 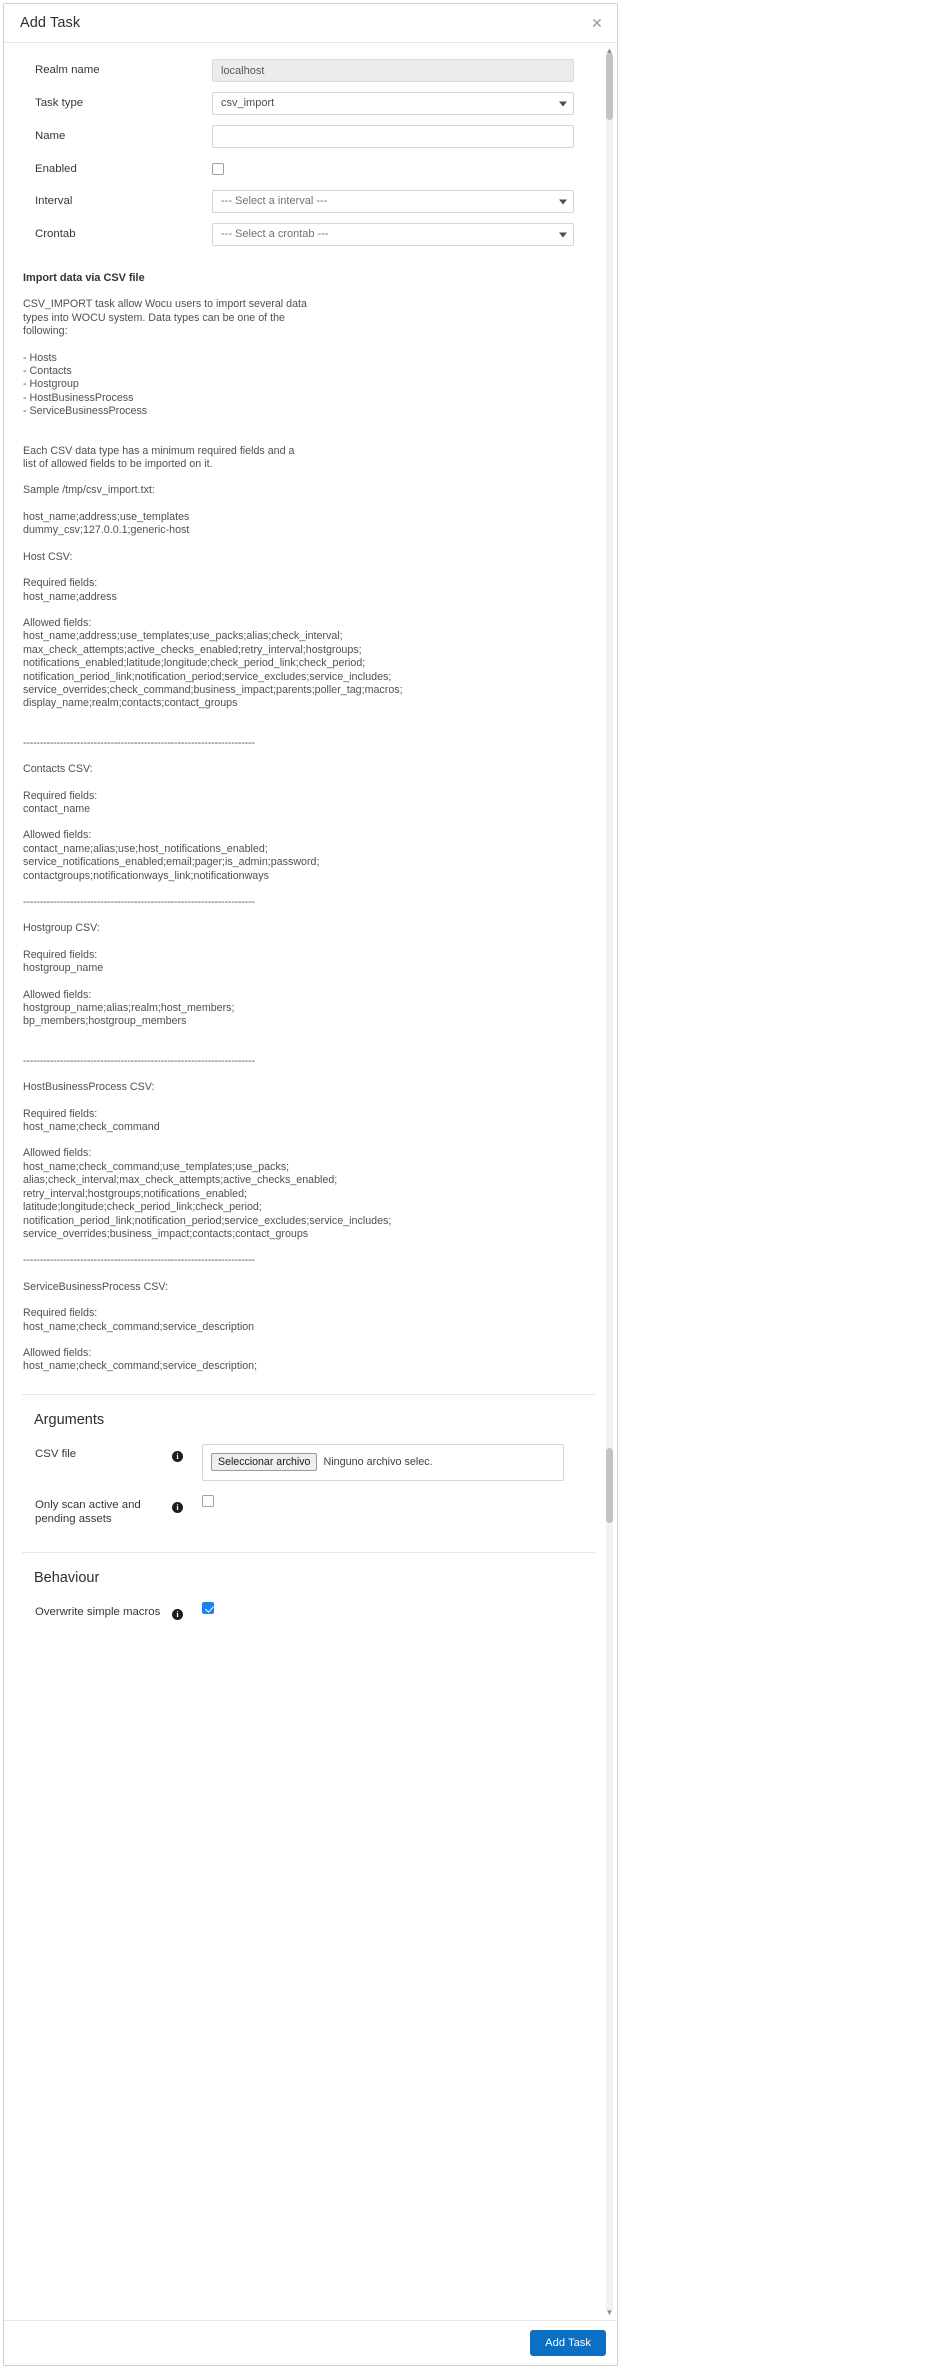 What do you see at coordinates (88, 1511) in the screenshot?
I see `only-scan-label: Only scan active and pending assets` at bounding box center [88, 1511].